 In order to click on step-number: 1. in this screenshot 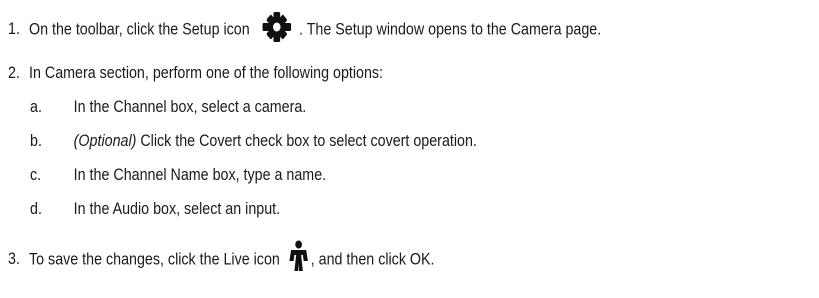, I will do `click(14, 28)`.